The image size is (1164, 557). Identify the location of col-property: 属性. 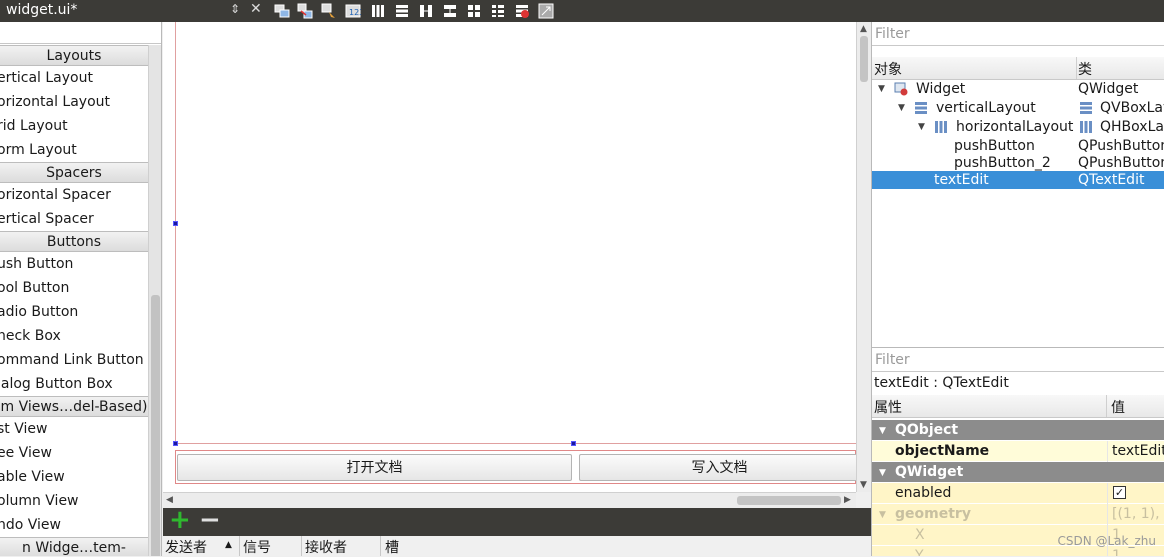
(888, 407).